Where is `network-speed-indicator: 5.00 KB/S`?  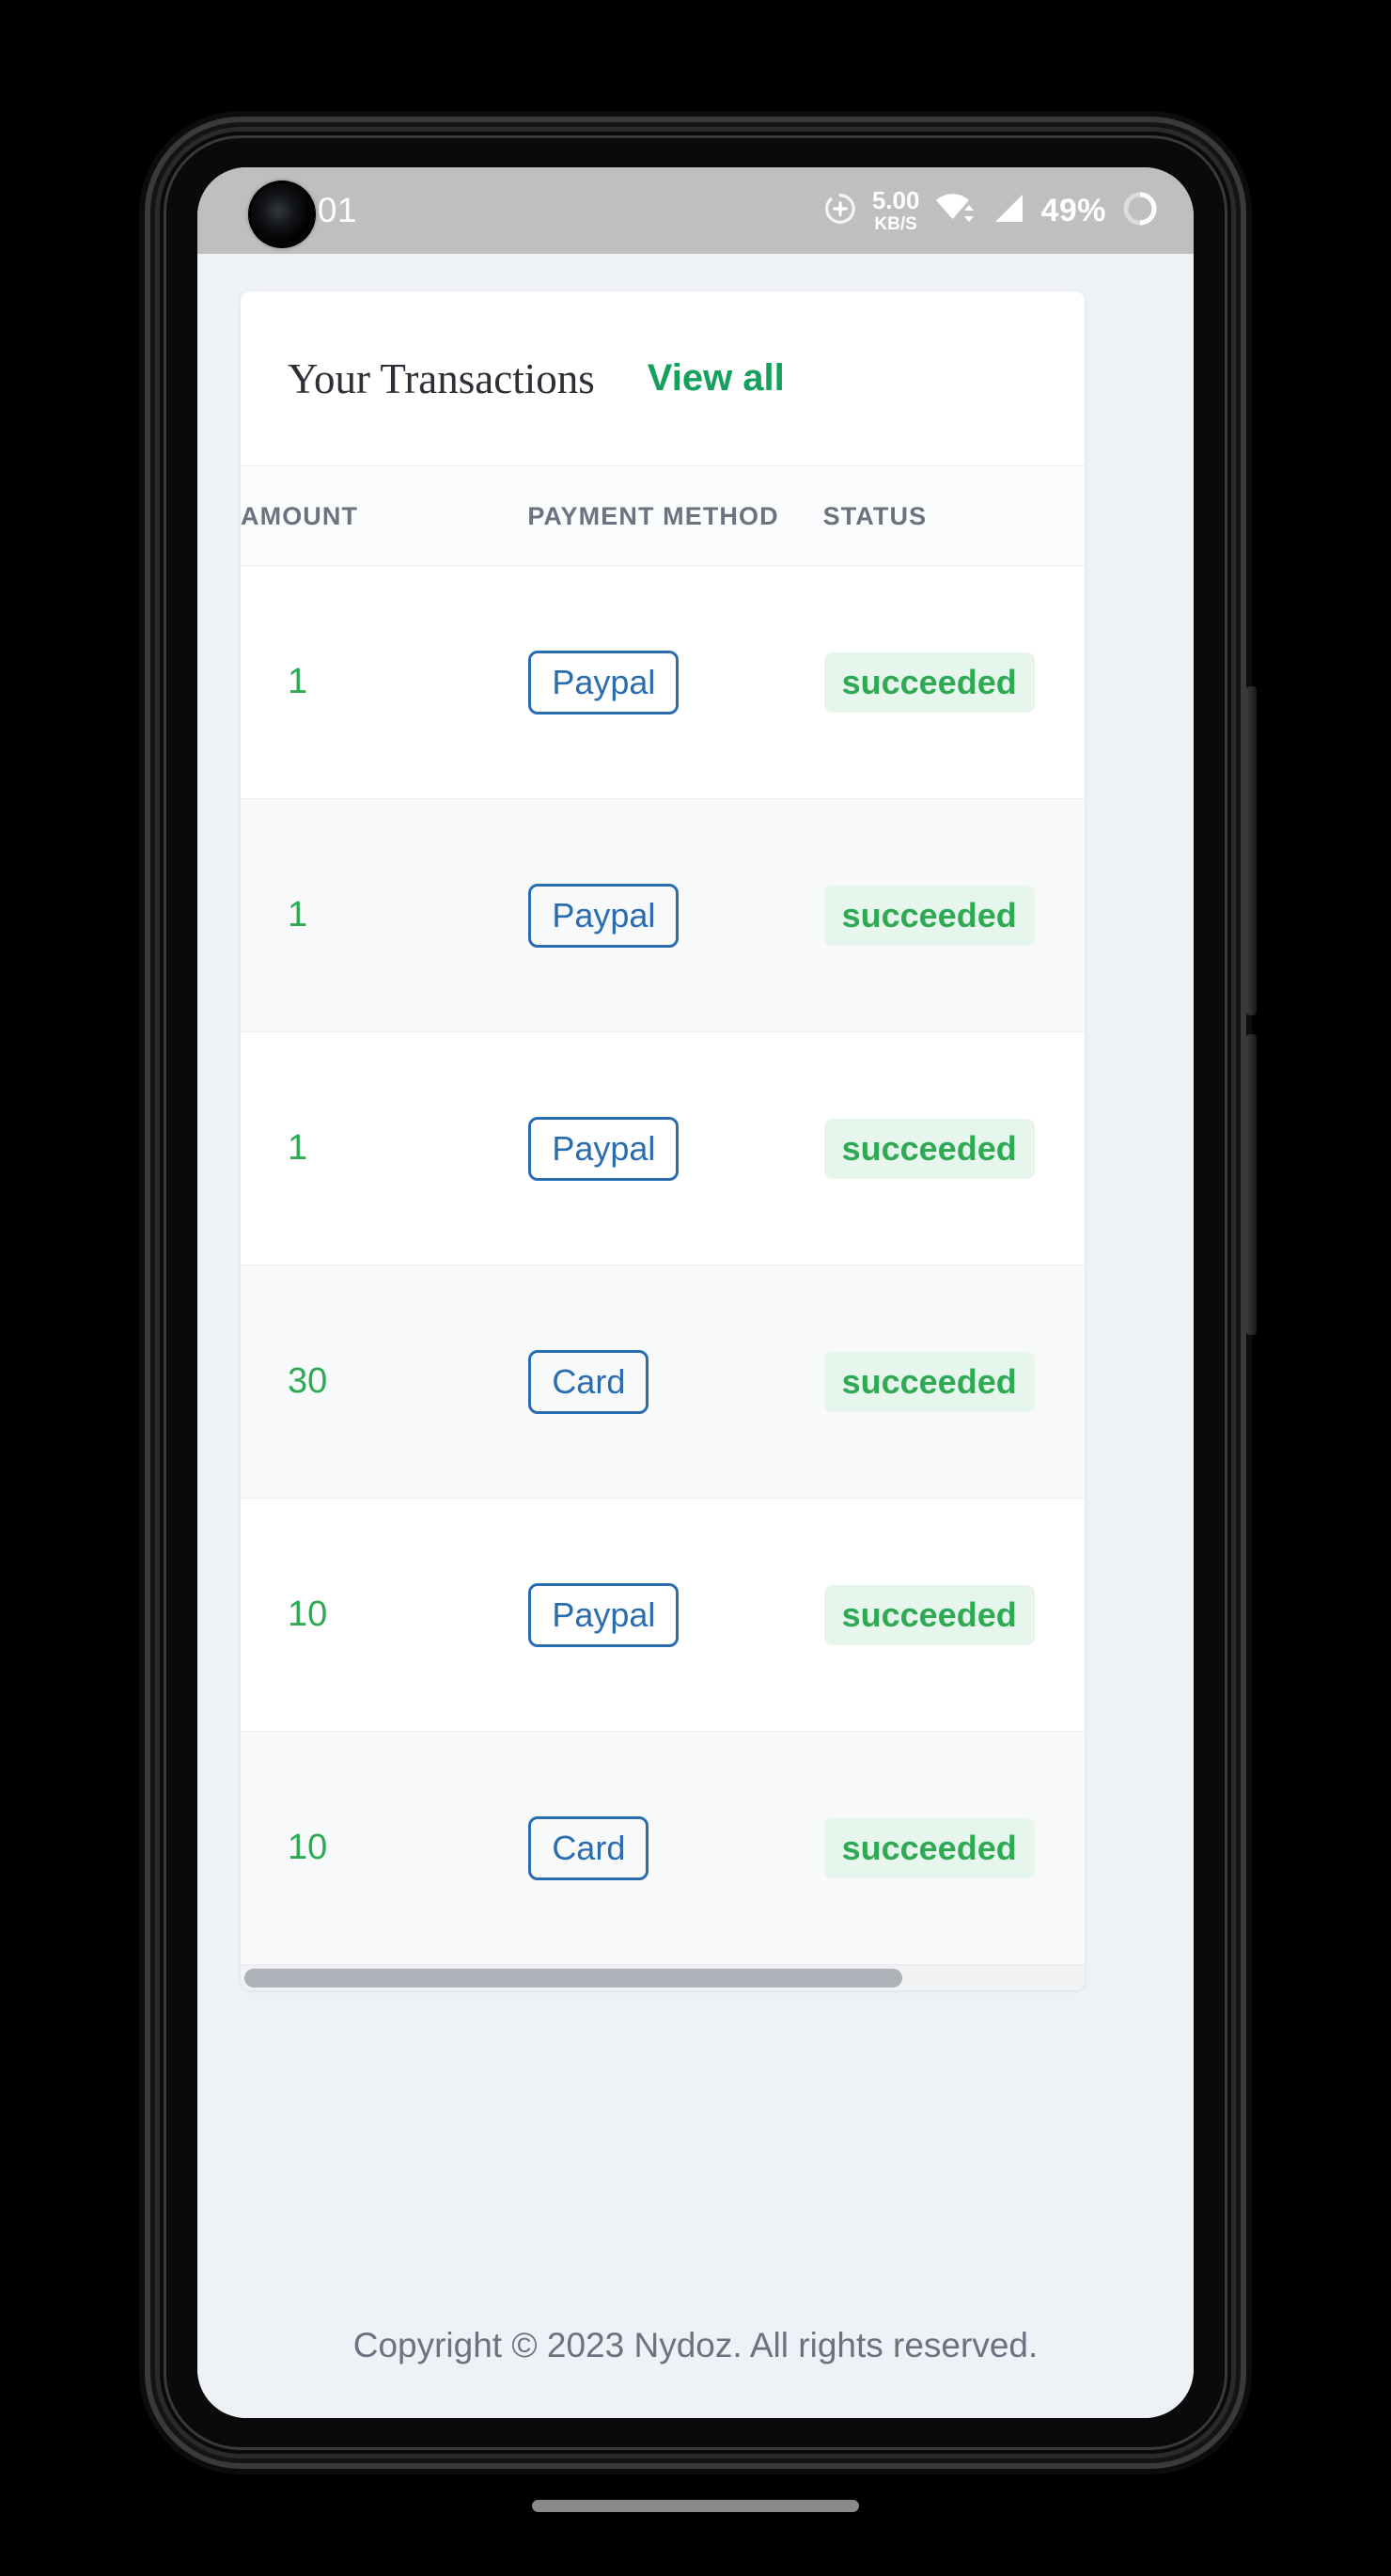 network-speed-indicator: 5.00 KB/S is located at coordinates (896, 211).